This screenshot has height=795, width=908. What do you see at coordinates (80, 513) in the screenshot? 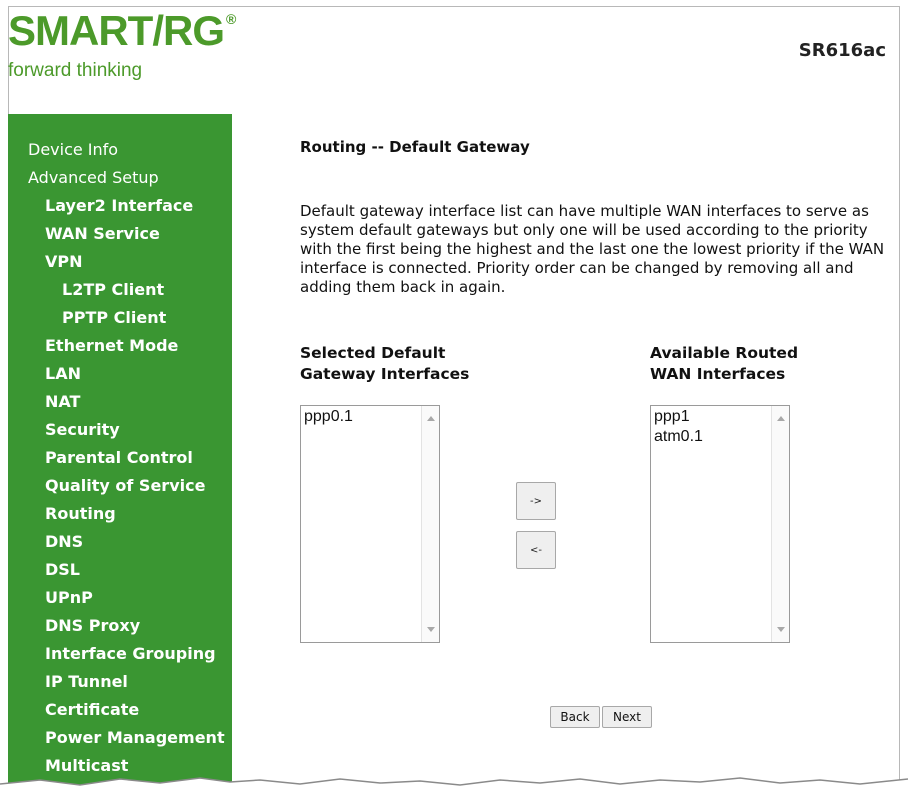
I see `sidebar-item-routing: Routing` at bounding box center [80, 513].